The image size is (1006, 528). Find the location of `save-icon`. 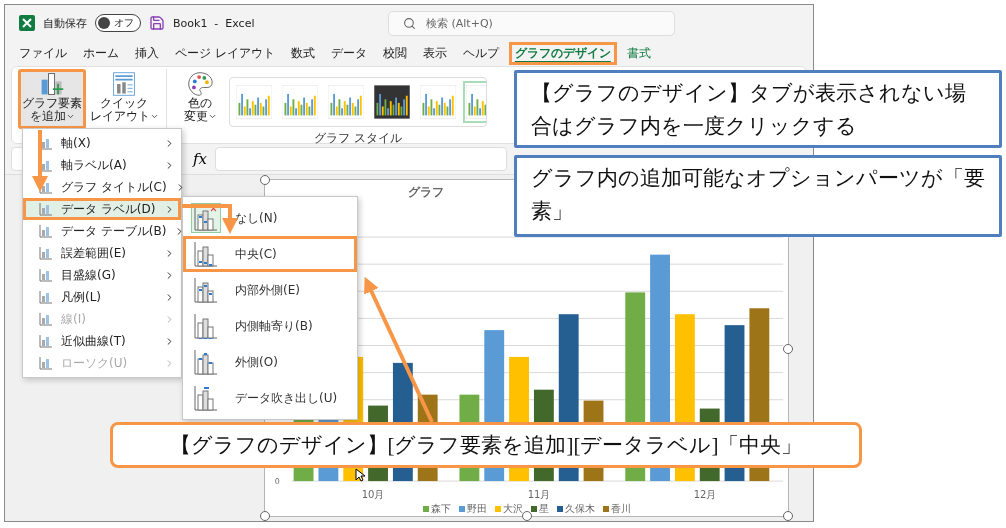

save-icon is located at coordinates (157, 23).